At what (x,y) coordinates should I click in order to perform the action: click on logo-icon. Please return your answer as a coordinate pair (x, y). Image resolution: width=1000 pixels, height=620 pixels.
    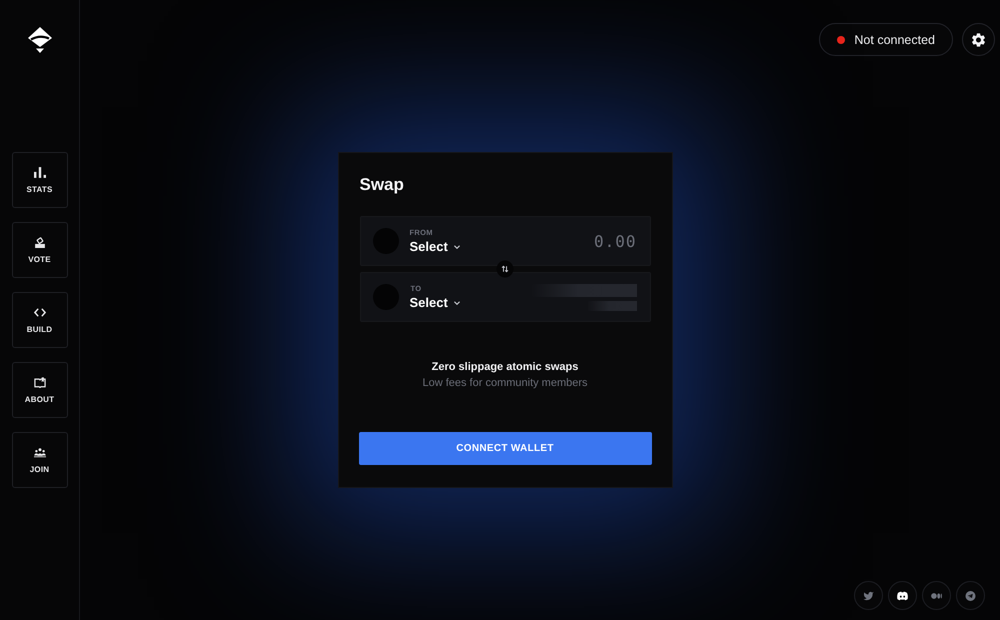
    Looking at the image, I should click on (40, 40).